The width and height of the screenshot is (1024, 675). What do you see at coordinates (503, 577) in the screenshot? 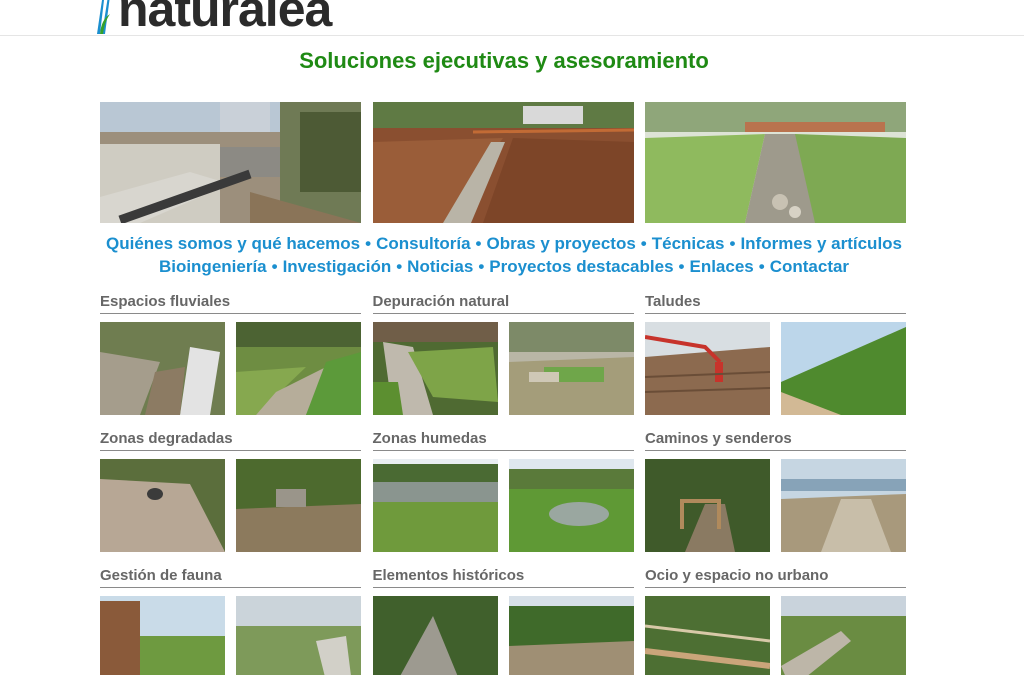
I see `category-title: Elementos históricos` at bounding box center [503, 577].